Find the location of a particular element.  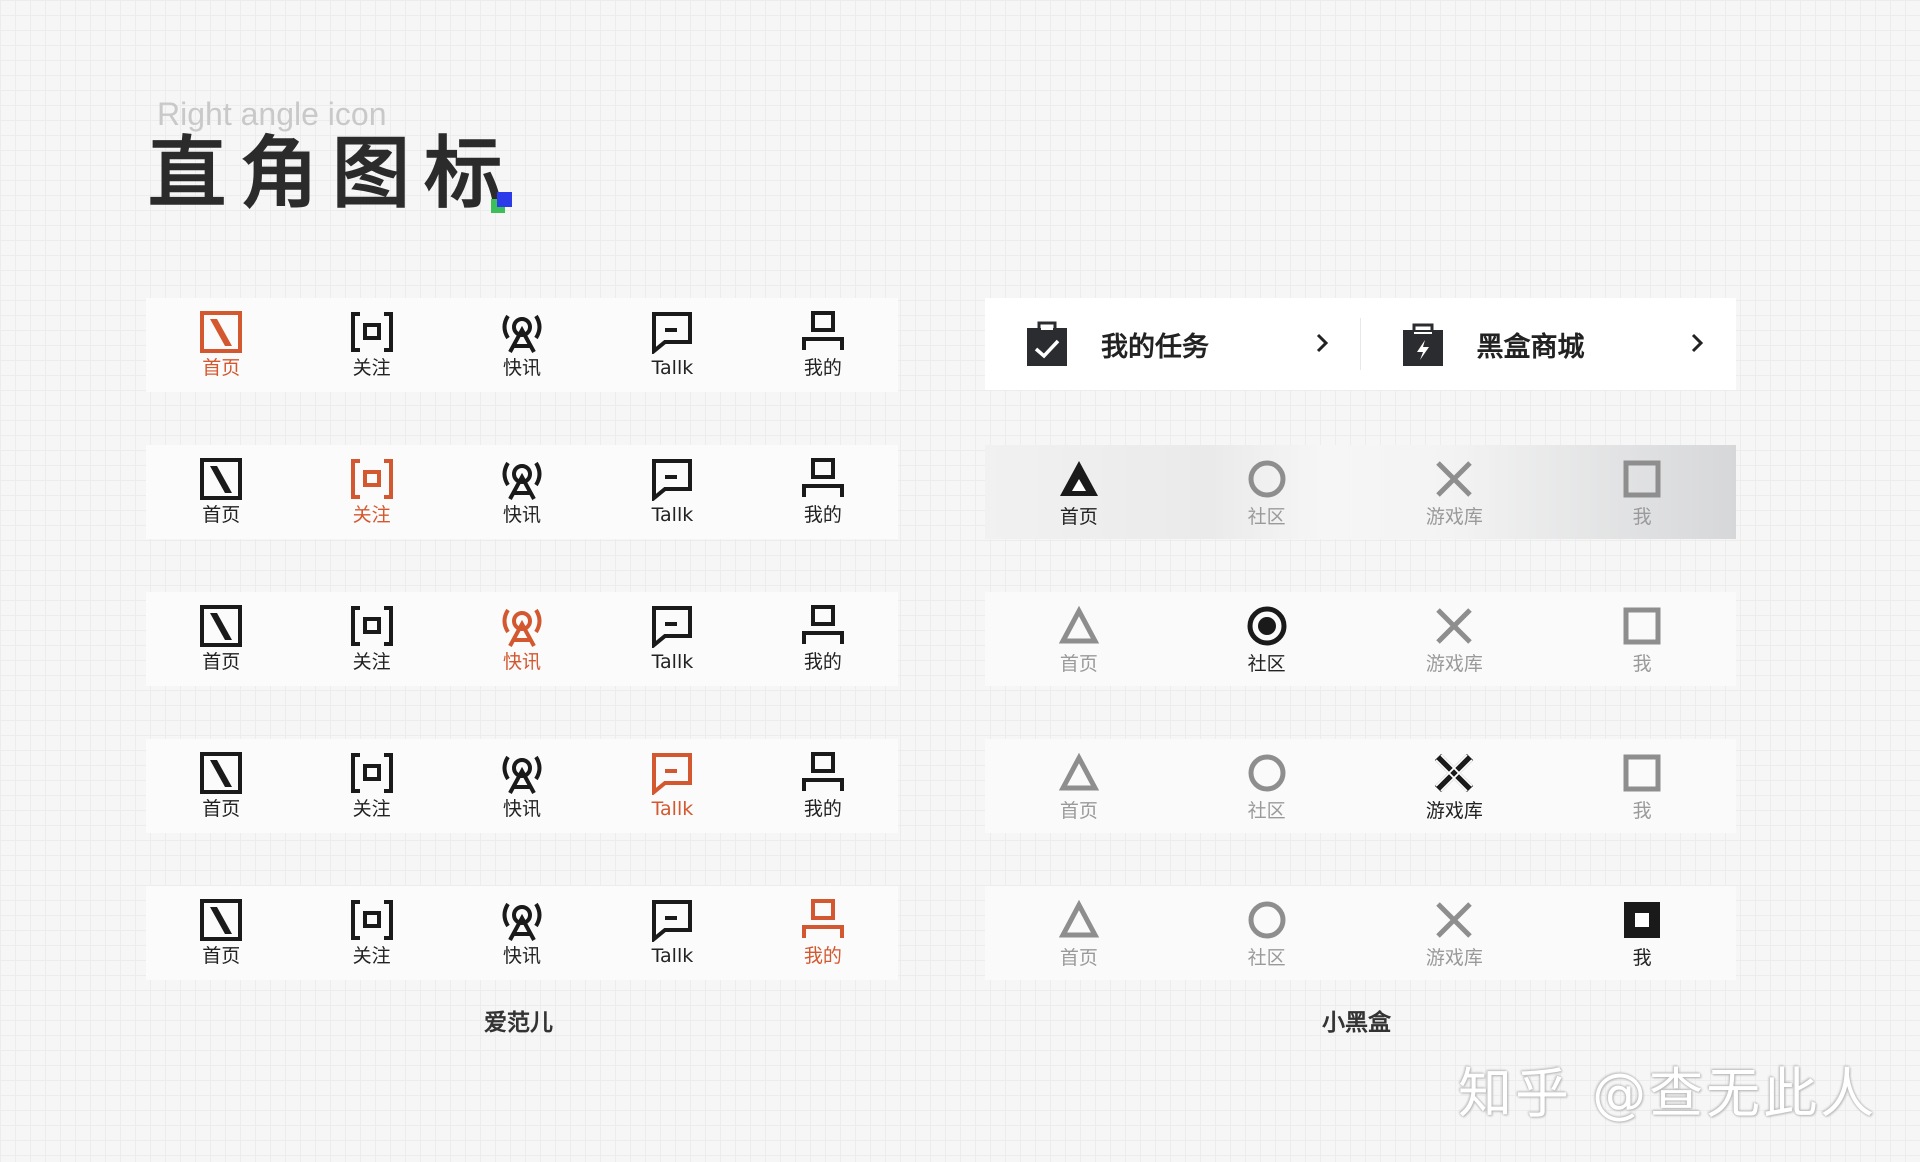

tab-label: 游戏库 is located at coordinates (1454, 811).